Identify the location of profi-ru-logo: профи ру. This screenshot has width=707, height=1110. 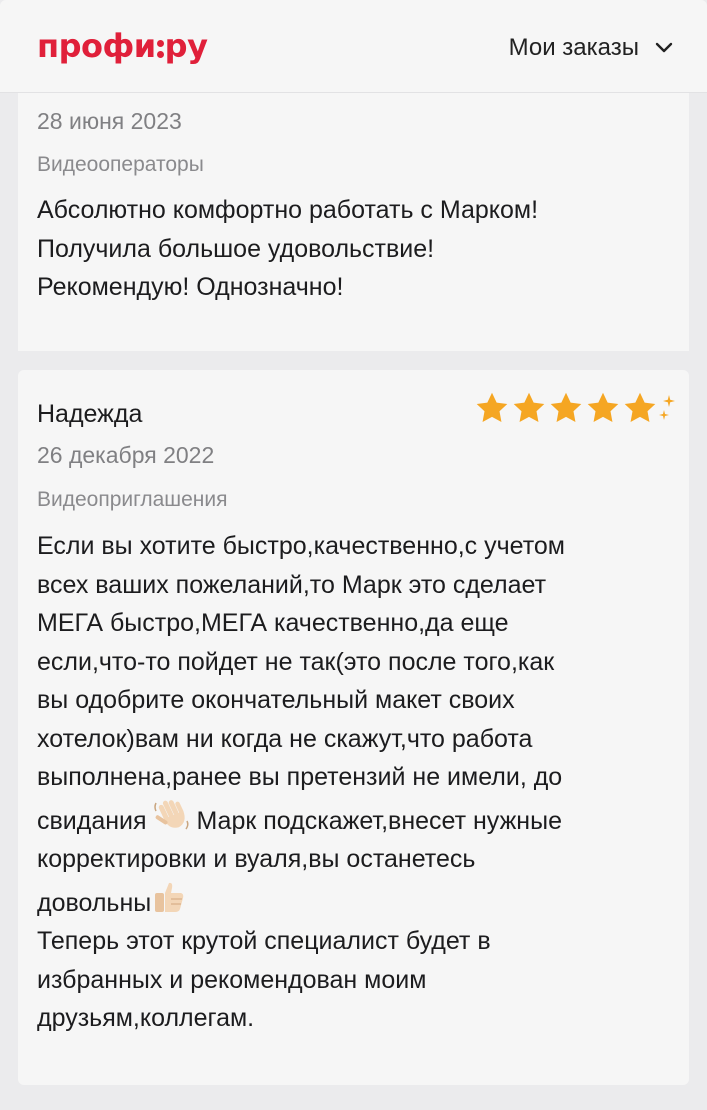
(122, 46).